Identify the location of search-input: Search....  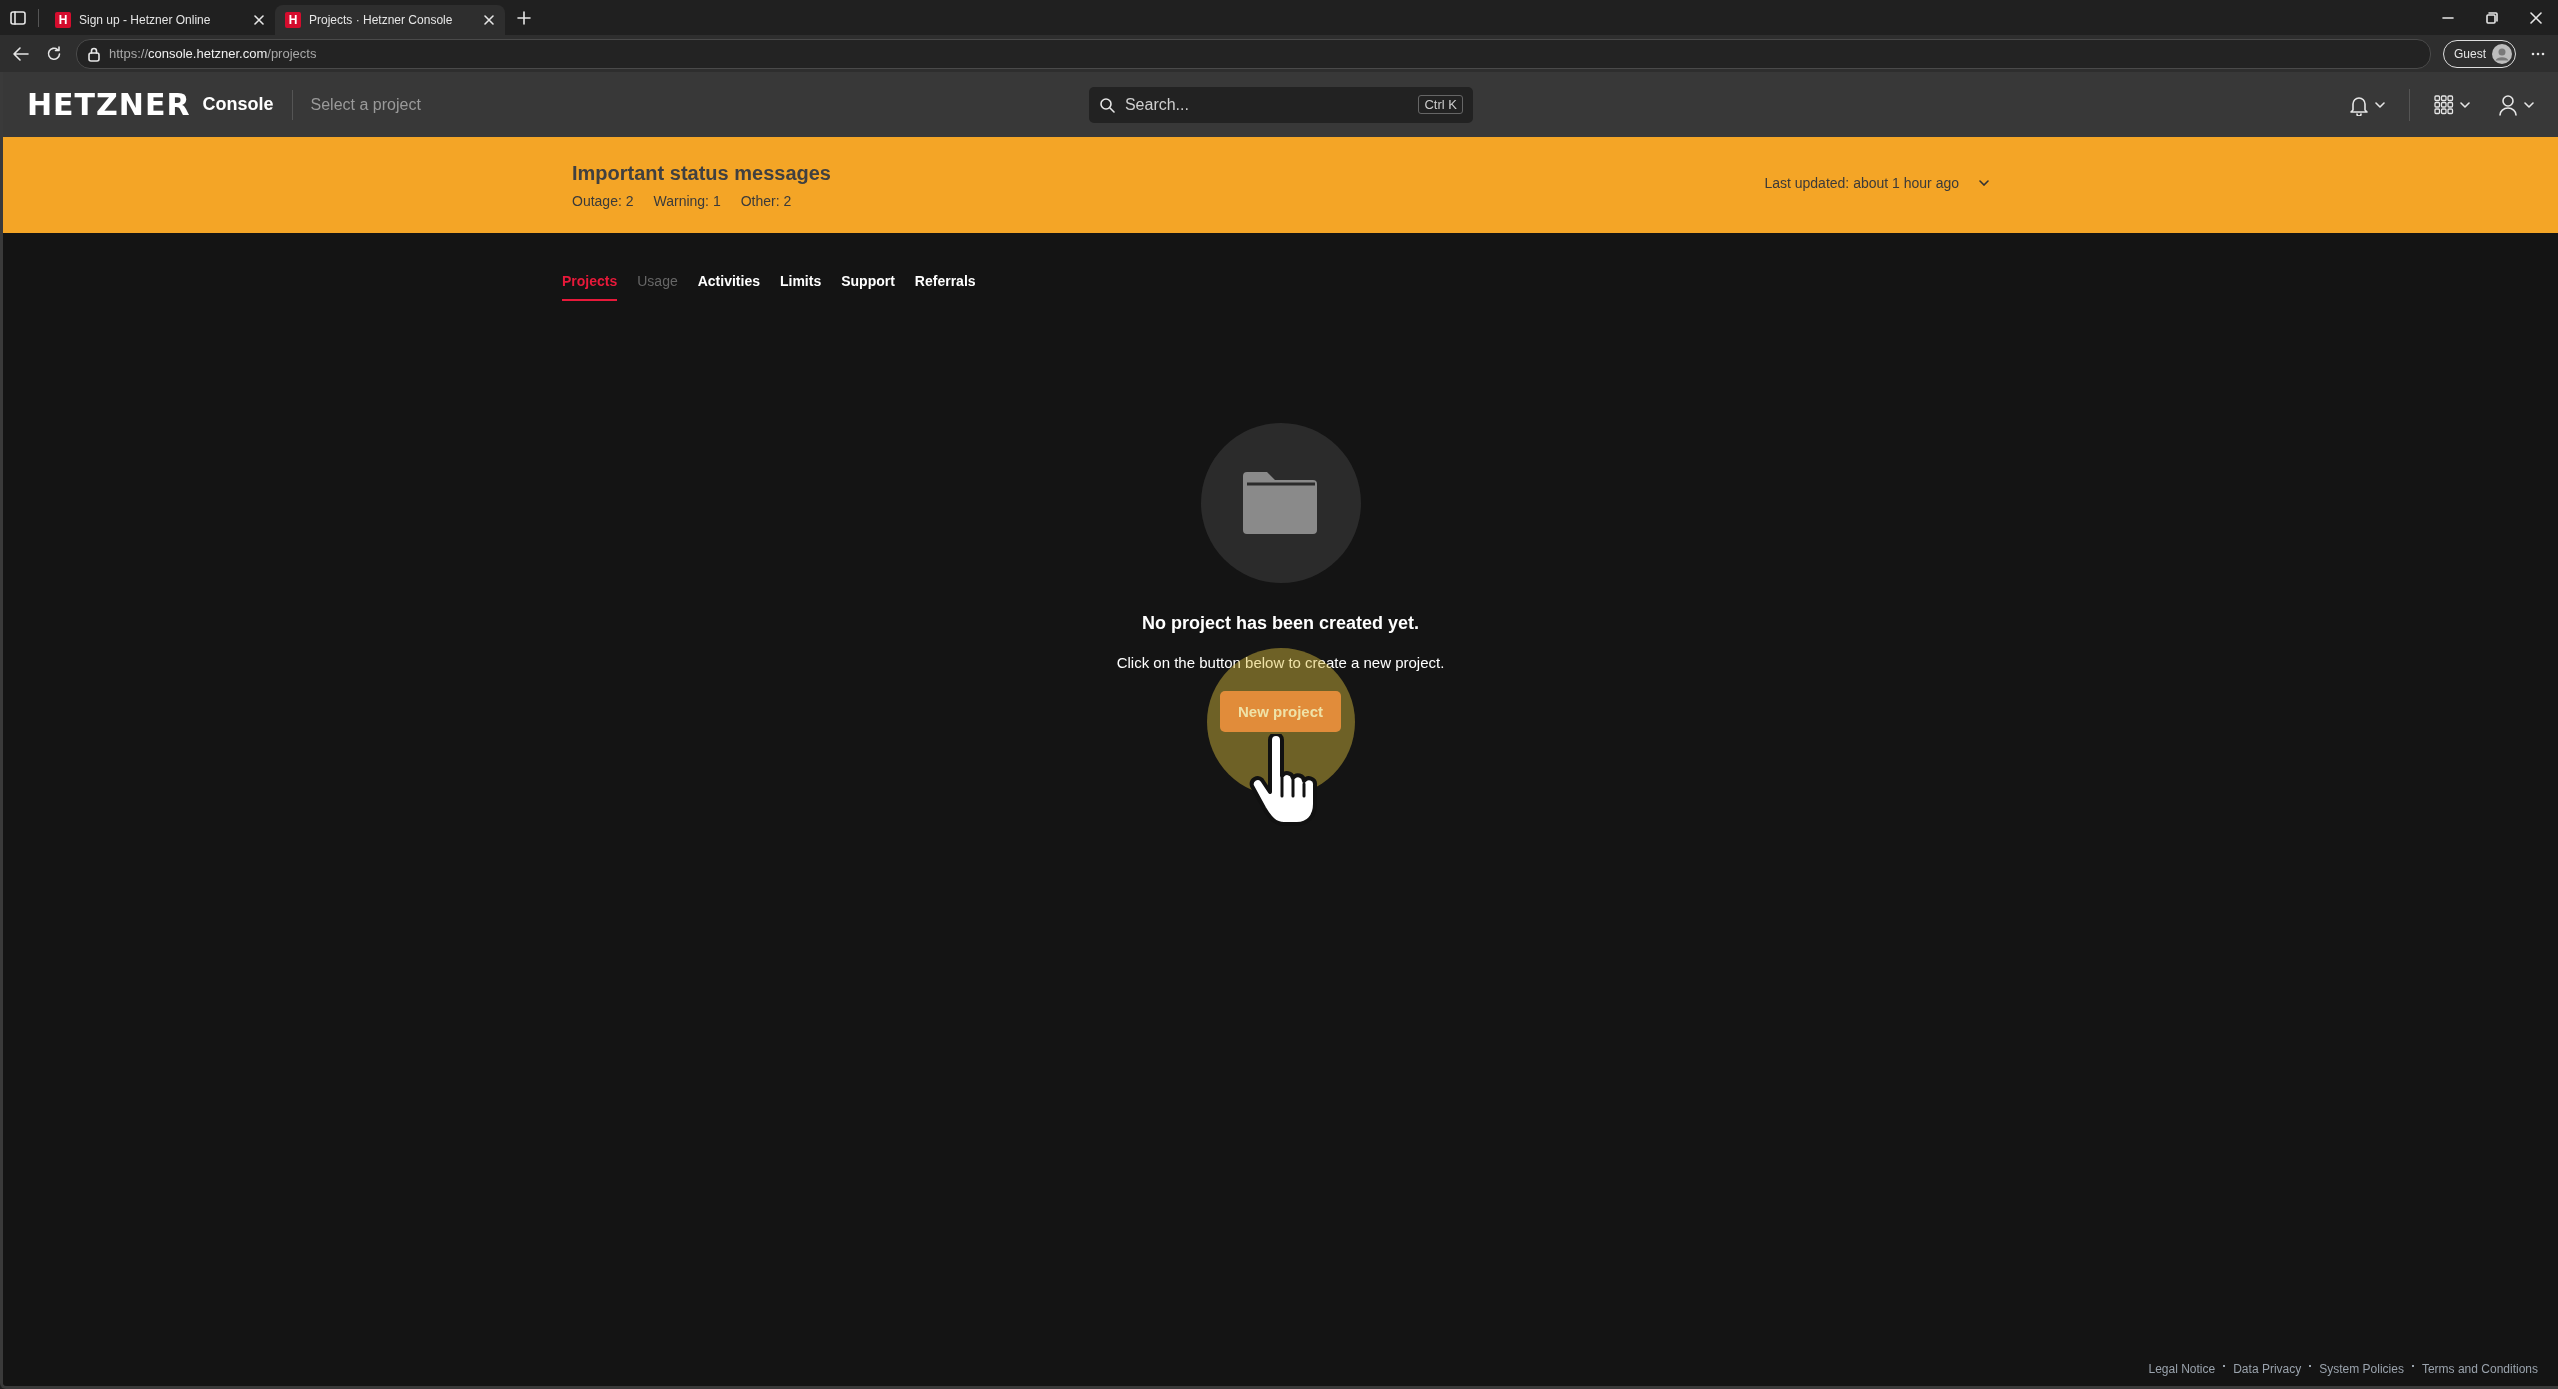
(1266, 104).